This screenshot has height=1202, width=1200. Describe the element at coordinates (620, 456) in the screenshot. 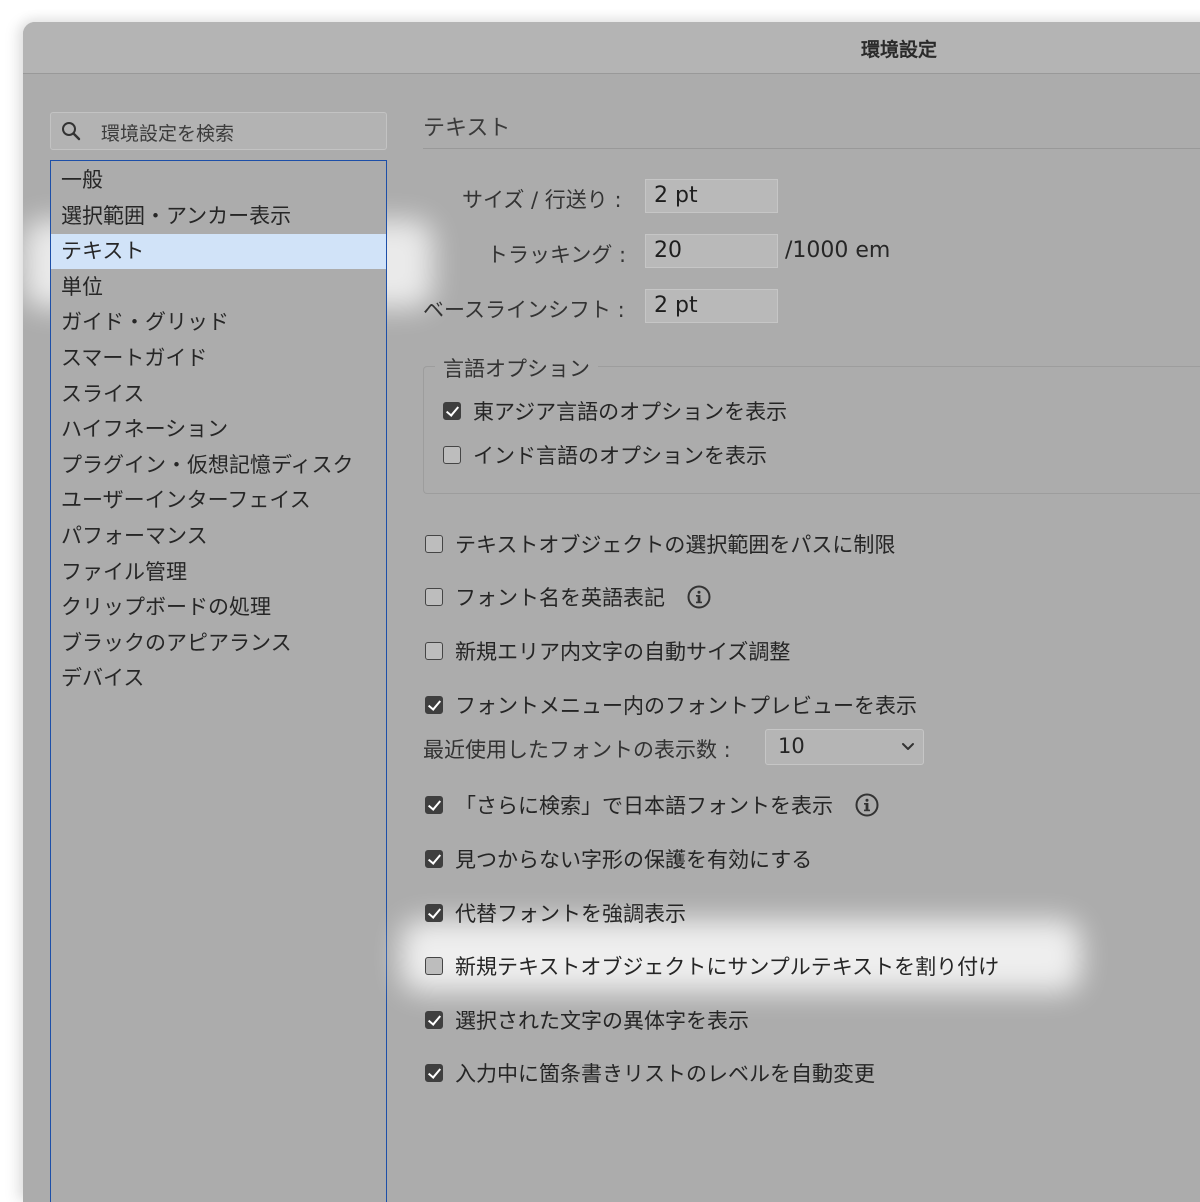

I see `checkbox-label: インド言語のオプションを表示` at that location.